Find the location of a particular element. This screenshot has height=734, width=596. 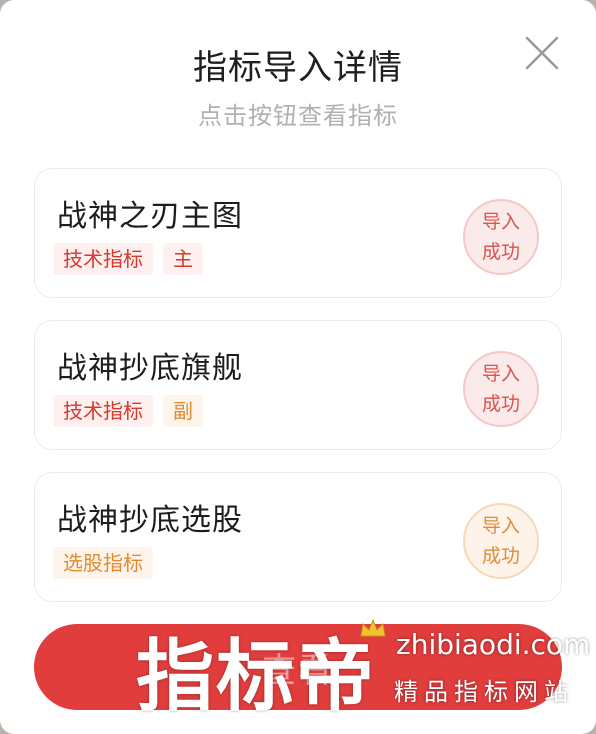

indicator-tags: 技术指标 副 is located at coordinates (128, 411).